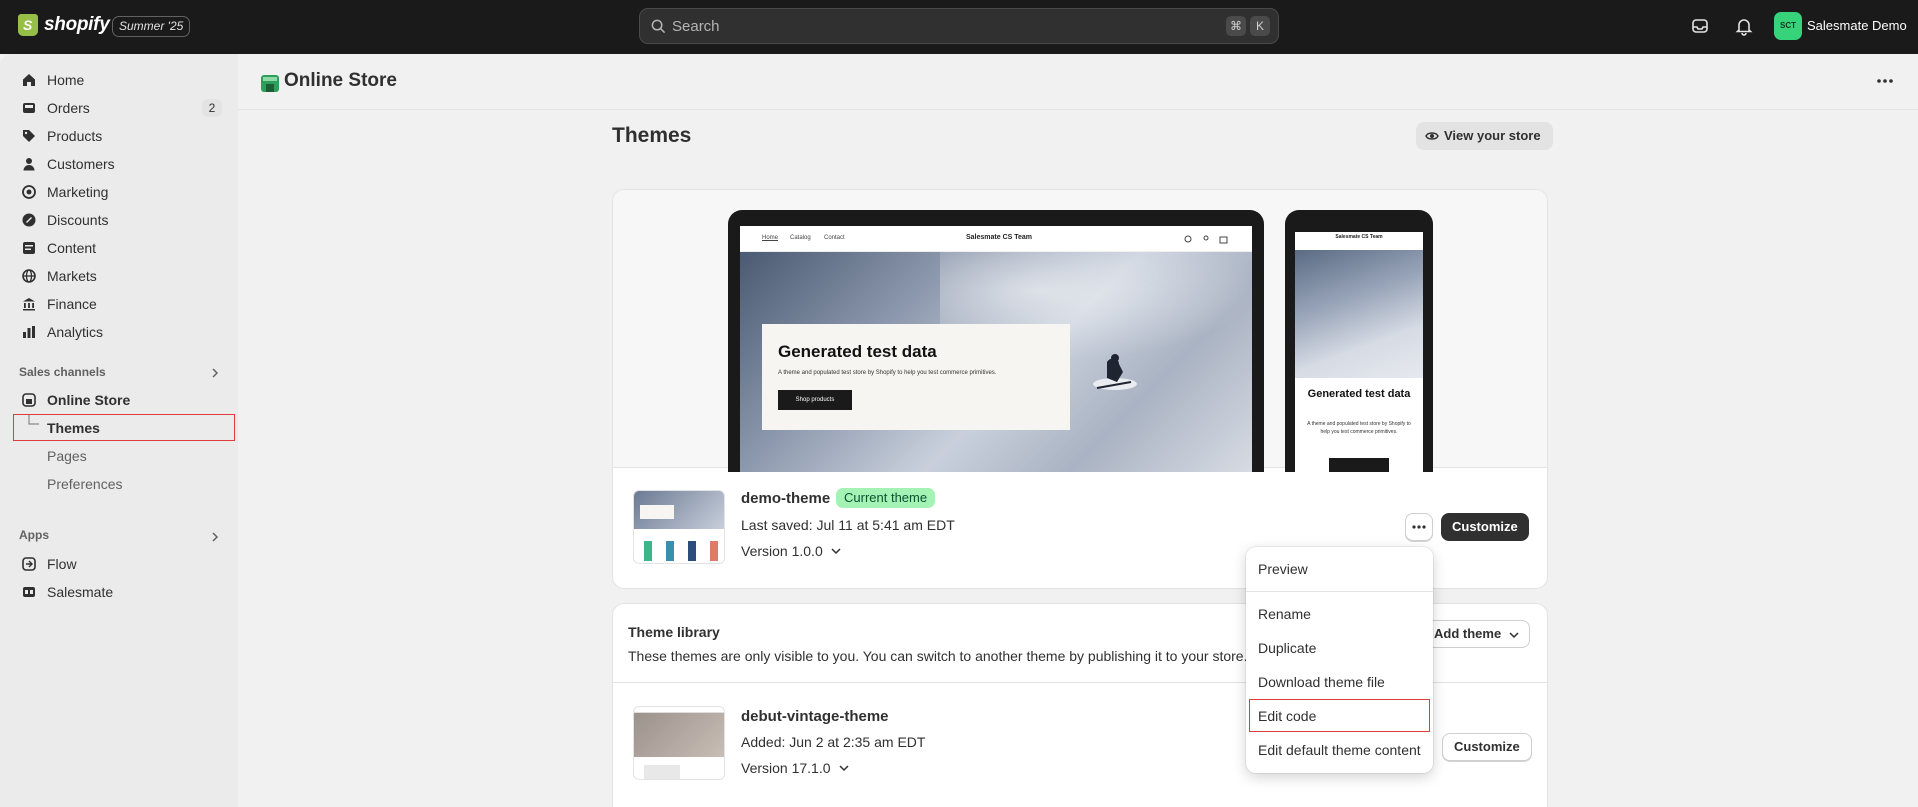  What do you see at coordinates (122, 248) in the screenshot?
I see `sidebar-item-content: Content` at bounding box center [122, 248].